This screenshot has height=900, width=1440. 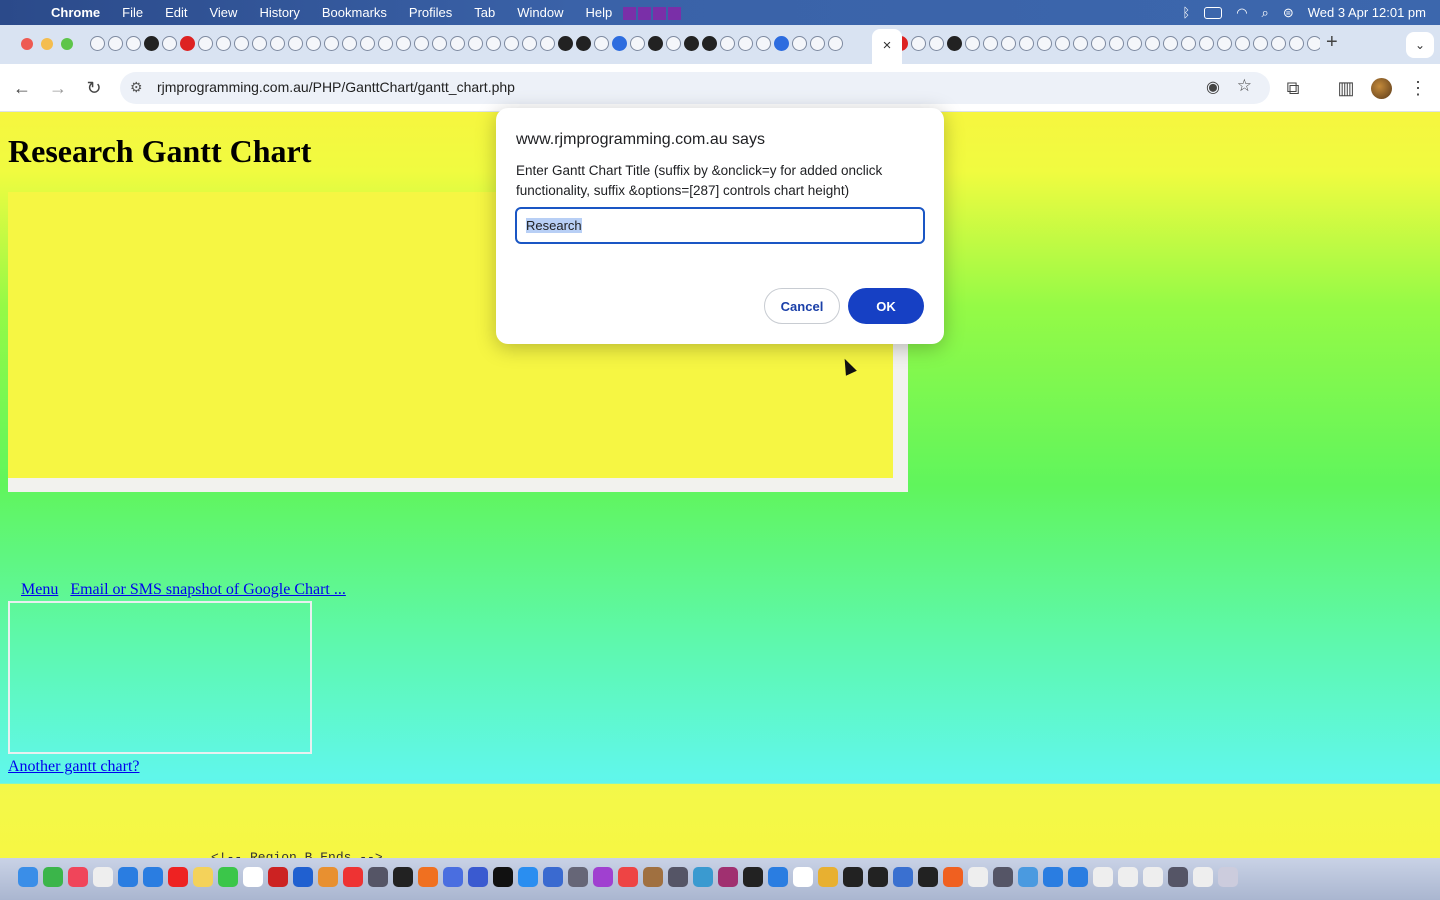 What do you see at coordinates (78, 877) in the screenshot?
I see `music-icon` at bounding box center [78, 877].